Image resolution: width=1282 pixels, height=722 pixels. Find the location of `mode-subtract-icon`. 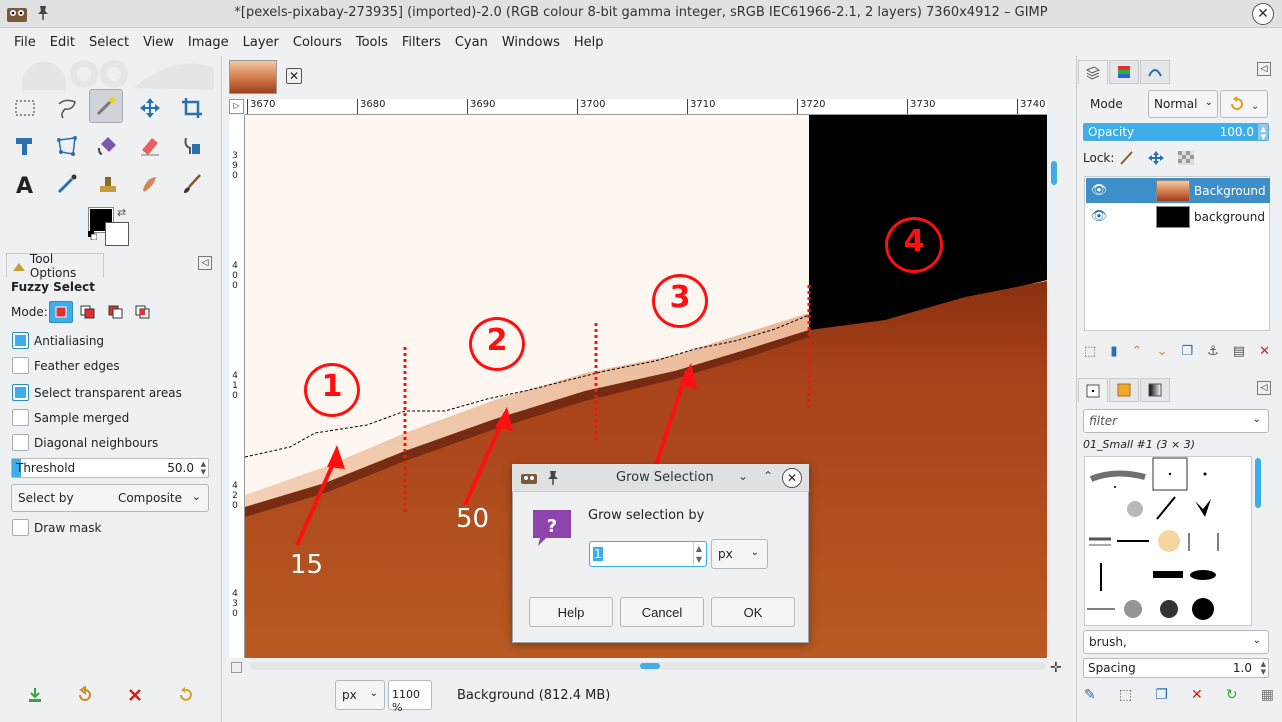

mode-subtract-icon is located at coordinates (116, 312).